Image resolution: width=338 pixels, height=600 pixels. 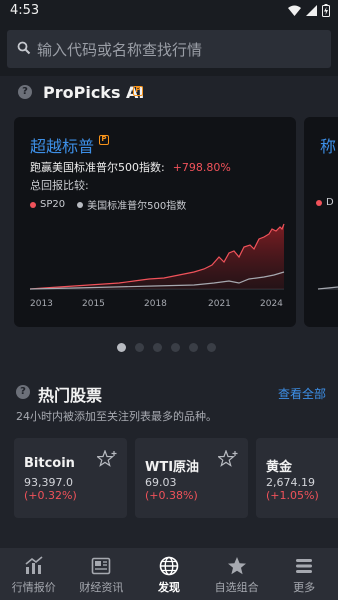 What do you see at coordinates (304, 587) in the screenshot?
I see `nav-label: 更多` at bounding box center [304, 587].